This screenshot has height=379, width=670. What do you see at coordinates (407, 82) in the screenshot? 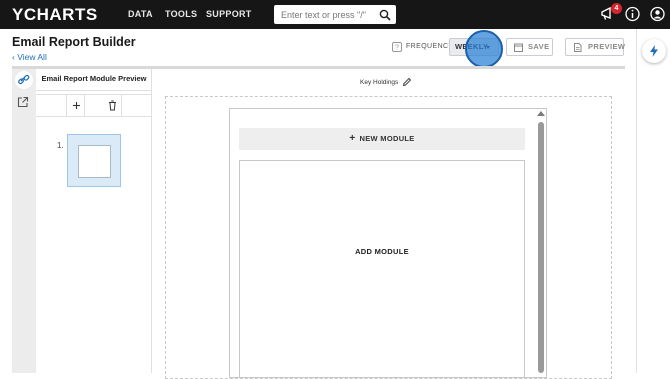
I see `pencil-icon` at bounding box center [407, 82].